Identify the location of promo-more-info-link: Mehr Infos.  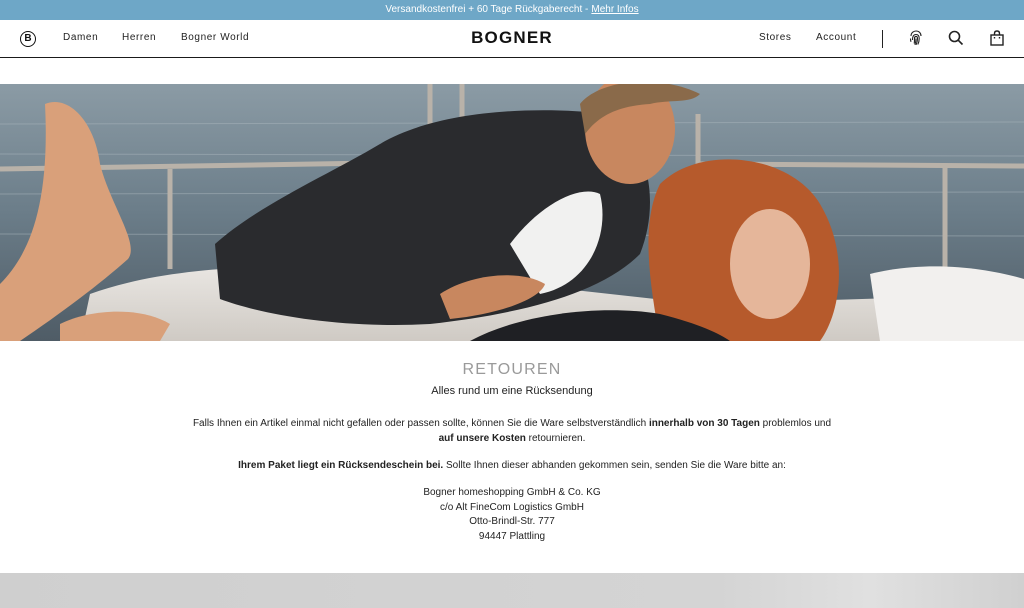
(614, 9).